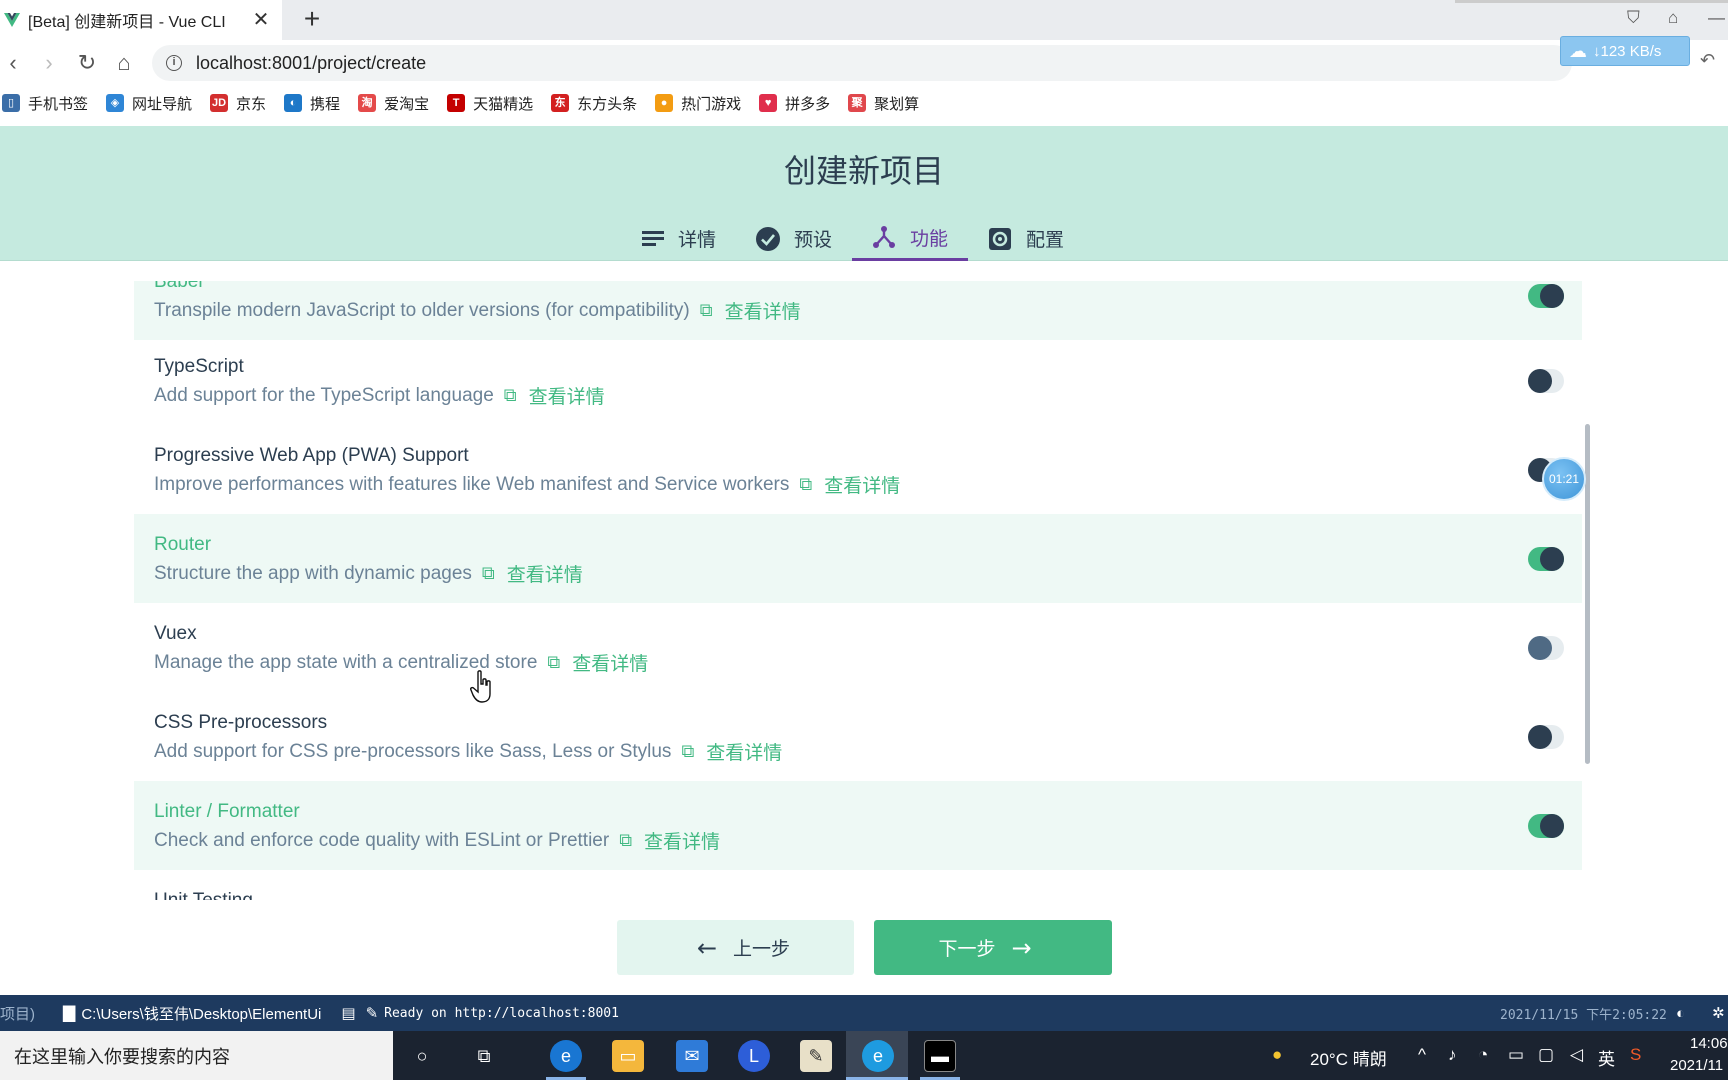  Describe the element at coordinates (149, 103) in the screenshot. I see `bookmark-item: ◈ 网址导航` at that location.